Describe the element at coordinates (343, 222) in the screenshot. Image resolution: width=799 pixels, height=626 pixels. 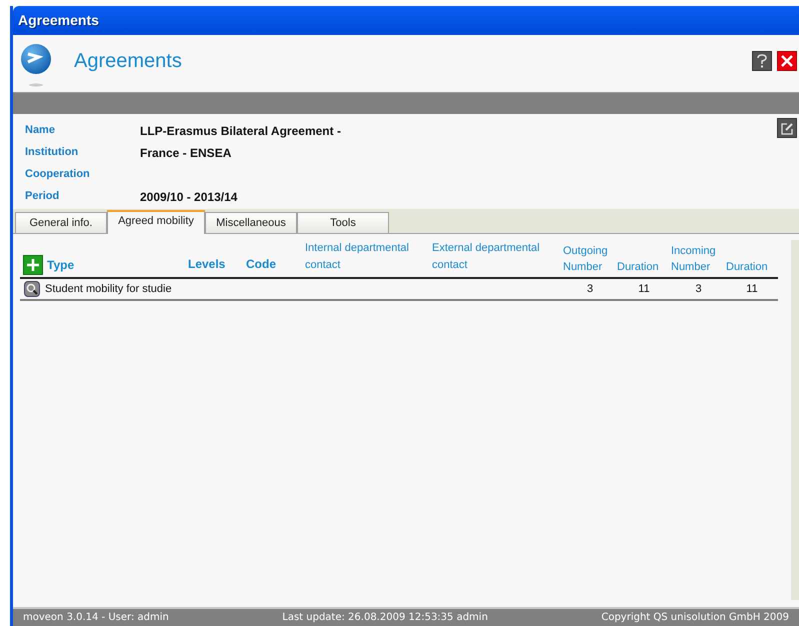
I see `tab: Tools` at that location.